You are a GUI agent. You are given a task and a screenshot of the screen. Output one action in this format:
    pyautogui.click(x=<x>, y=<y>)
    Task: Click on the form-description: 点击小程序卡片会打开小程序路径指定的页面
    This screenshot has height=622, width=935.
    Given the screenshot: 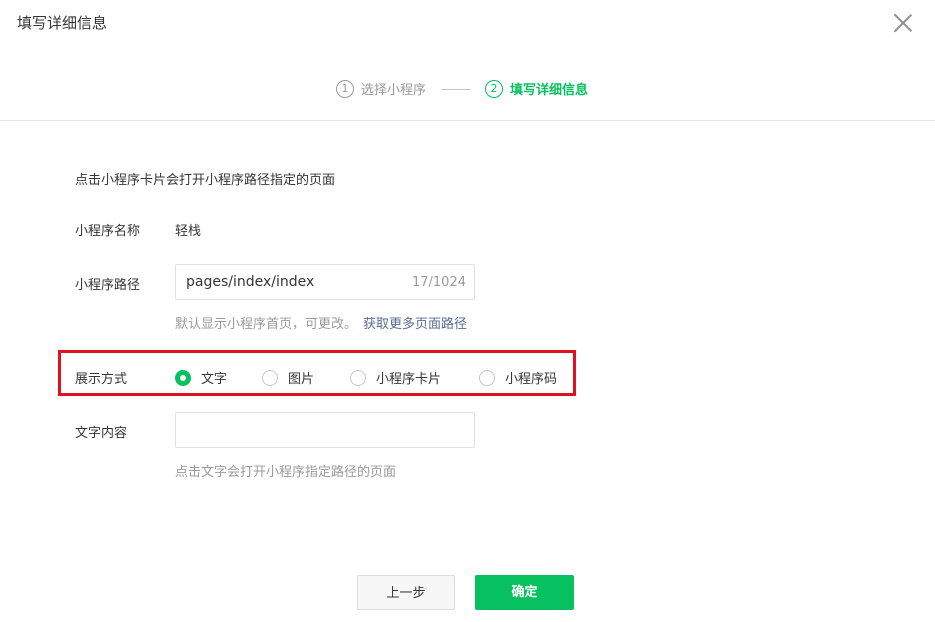 What is the action you would take?
    pyautogui.click(x=205, y=180)
    